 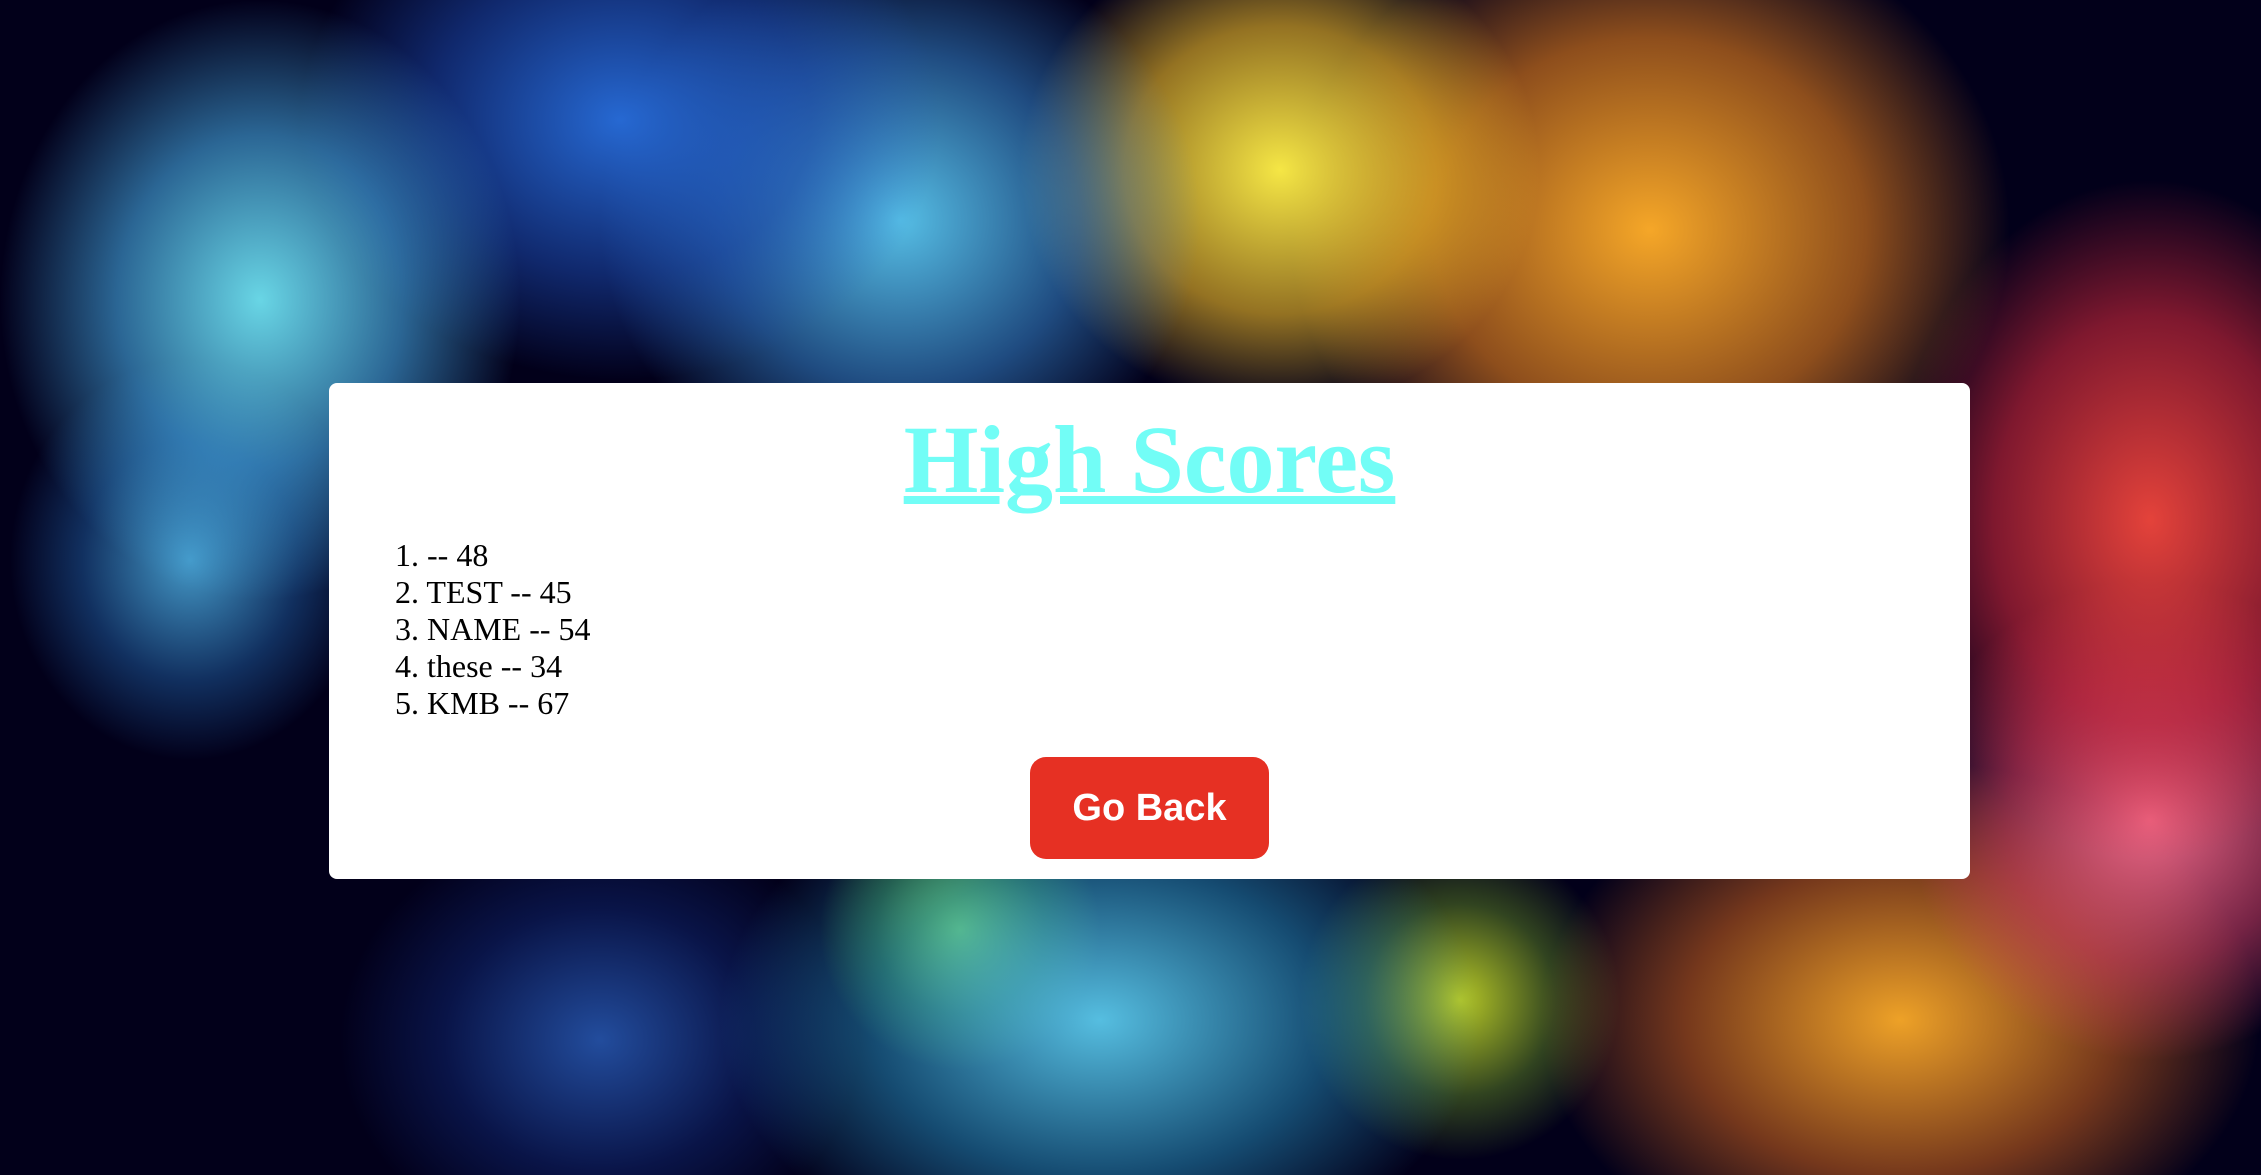 I want to click on score-entry: these -- 34, so click(x=495, y=666).